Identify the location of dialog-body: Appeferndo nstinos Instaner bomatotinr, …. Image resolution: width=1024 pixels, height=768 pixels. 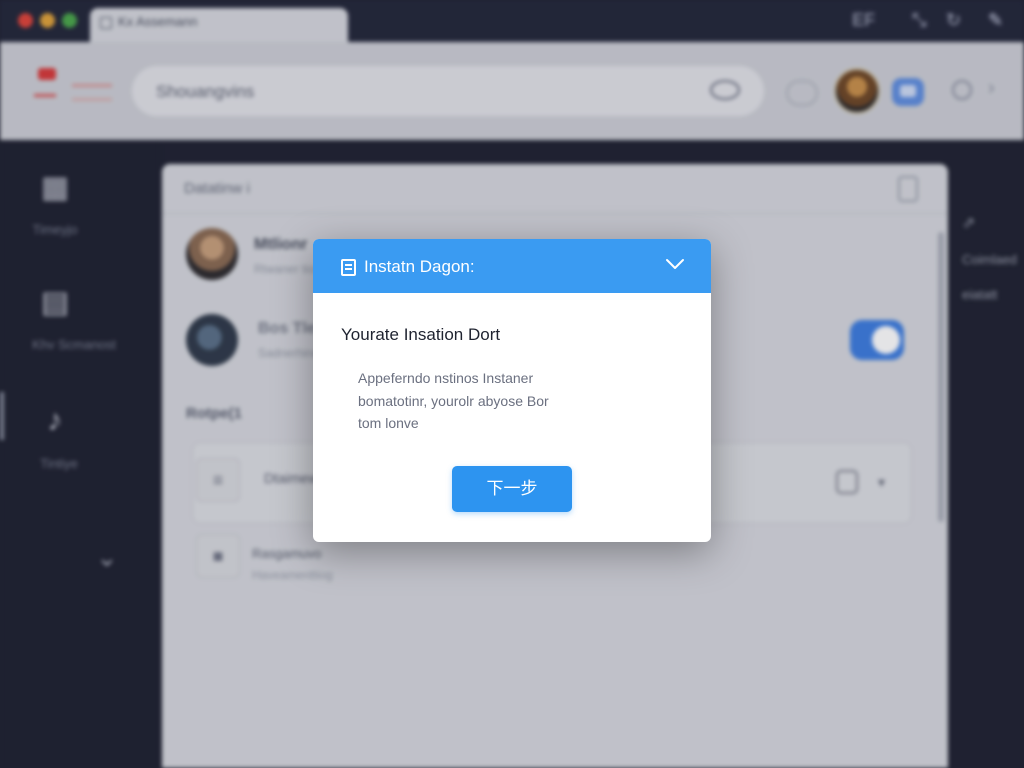
(478, 401).